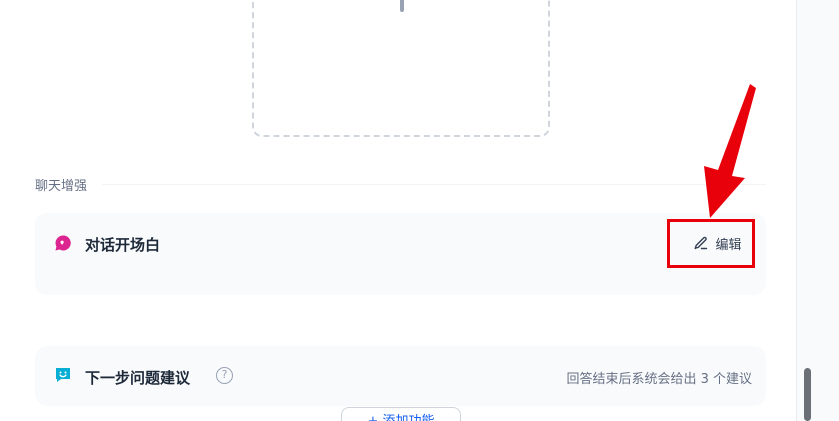 This screenshot has width=839, height=421. Describe the element at coordinates (63, 375) in the screenshot. I see `smiley-chat-icon` at that location.